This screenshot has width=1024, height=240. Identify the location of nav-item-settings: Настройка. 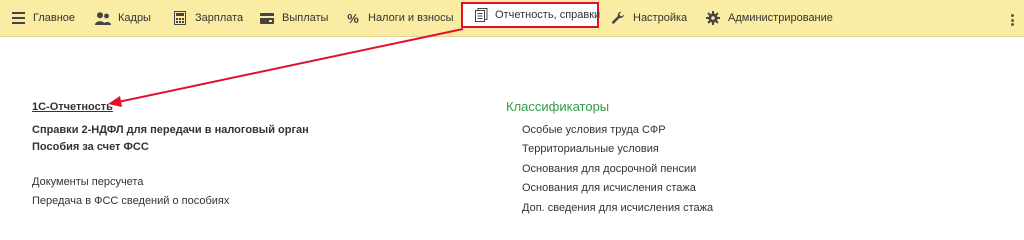
(648, 18).